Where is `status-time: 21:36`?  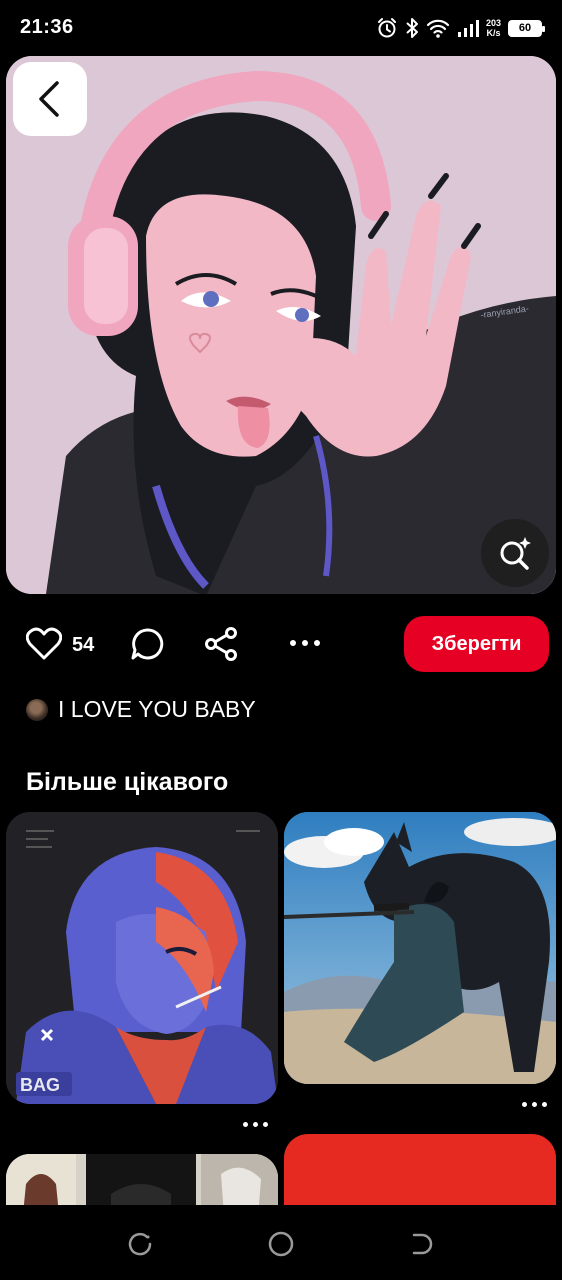
status-time: 21:36 is located at coordinates (47, 27).